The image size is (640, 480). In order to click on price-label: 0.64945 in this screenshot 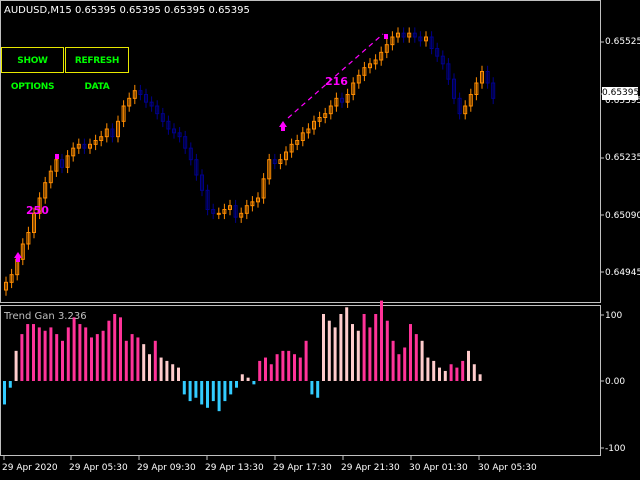, I will do `click(622, 273)`.